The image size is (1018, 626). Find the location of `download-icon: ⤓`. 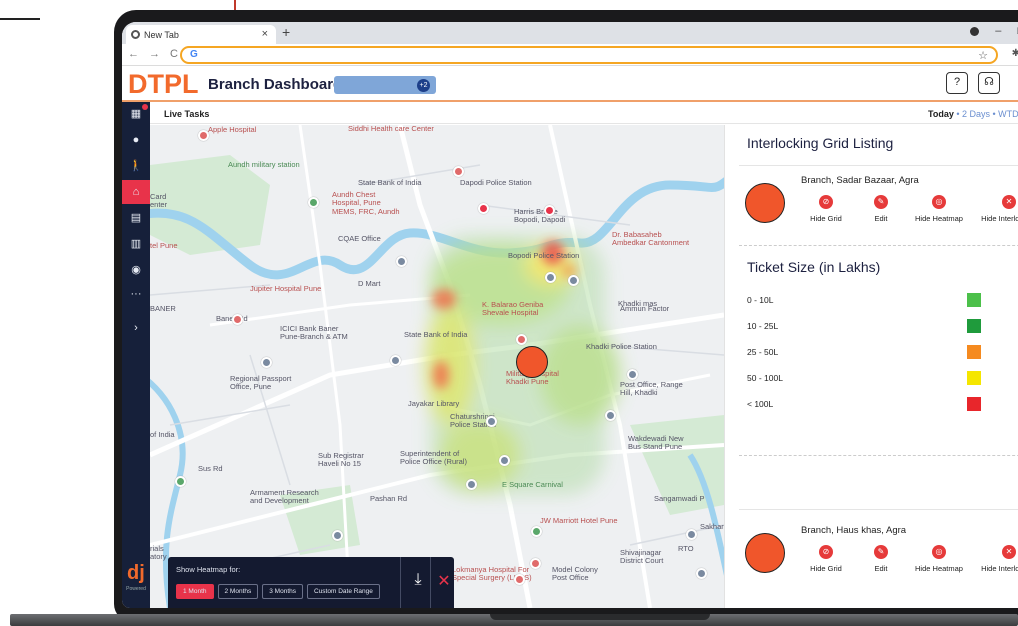

download-icon: ⤓ is located at coordinates (418, 580).